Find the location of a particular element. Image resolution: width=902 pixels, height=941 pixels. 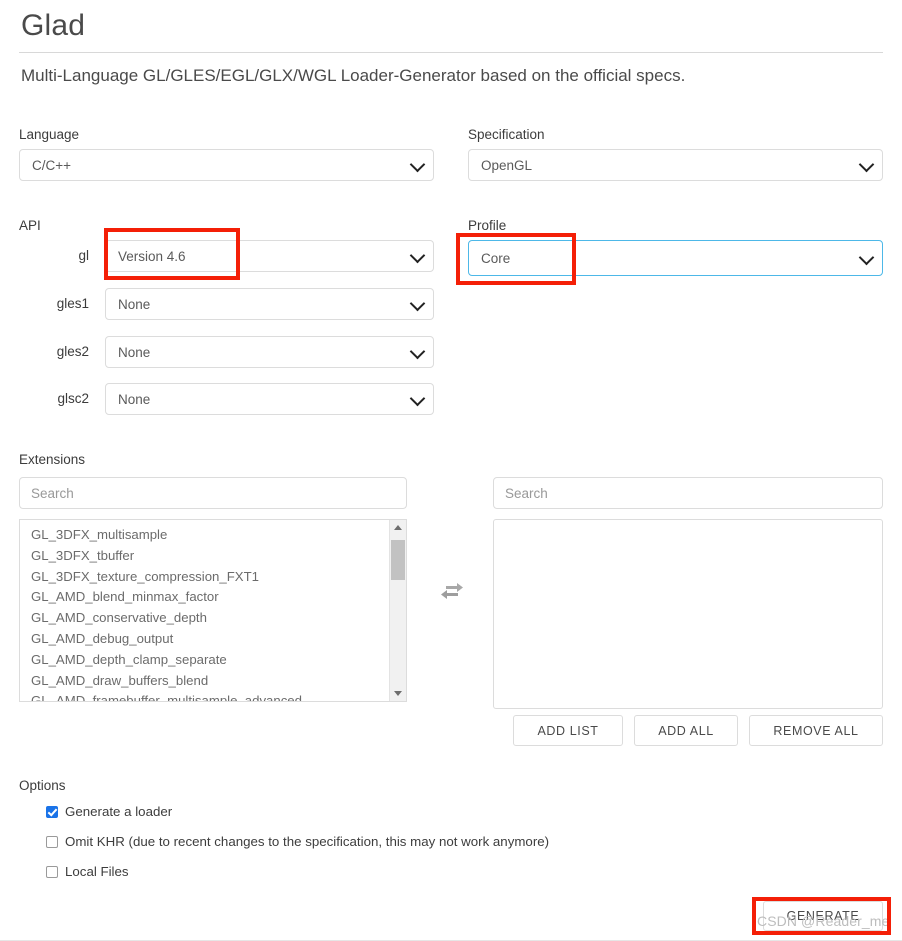

api-select-gl: Version 4.6 is located at coordinates (269, 256).